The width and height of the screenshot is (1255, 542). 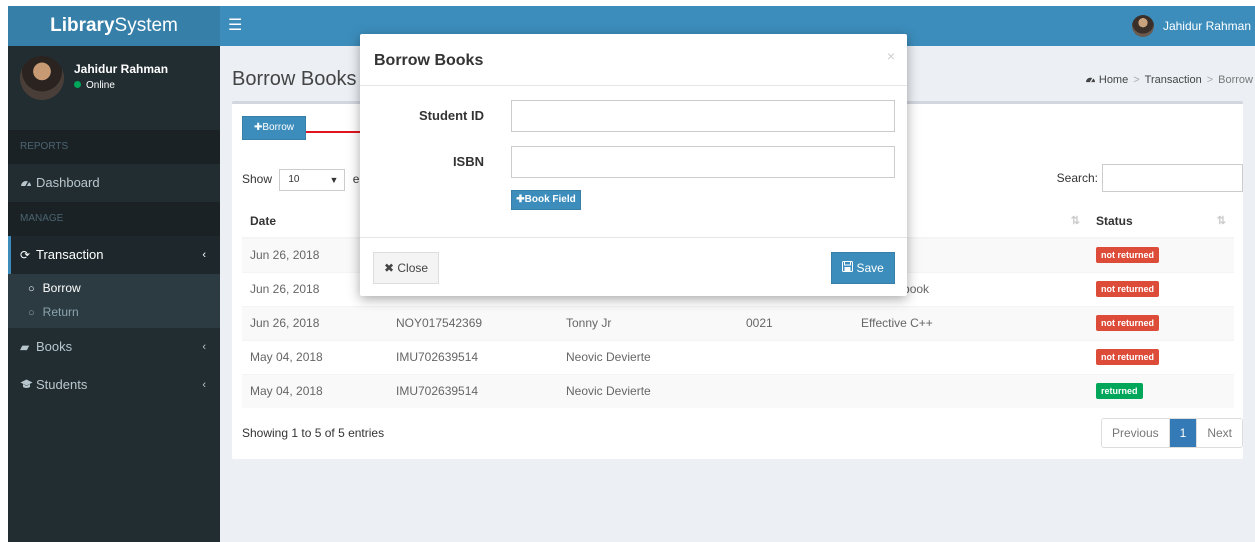 I want to click on add-book-field-label: Book Field, so click(x=550, y=199).